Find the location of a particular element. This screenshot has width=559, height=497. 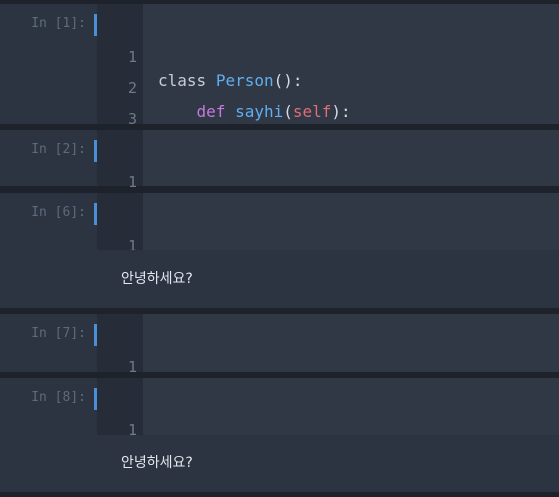

code-token: sayhi is located at coordinates (259, 111).